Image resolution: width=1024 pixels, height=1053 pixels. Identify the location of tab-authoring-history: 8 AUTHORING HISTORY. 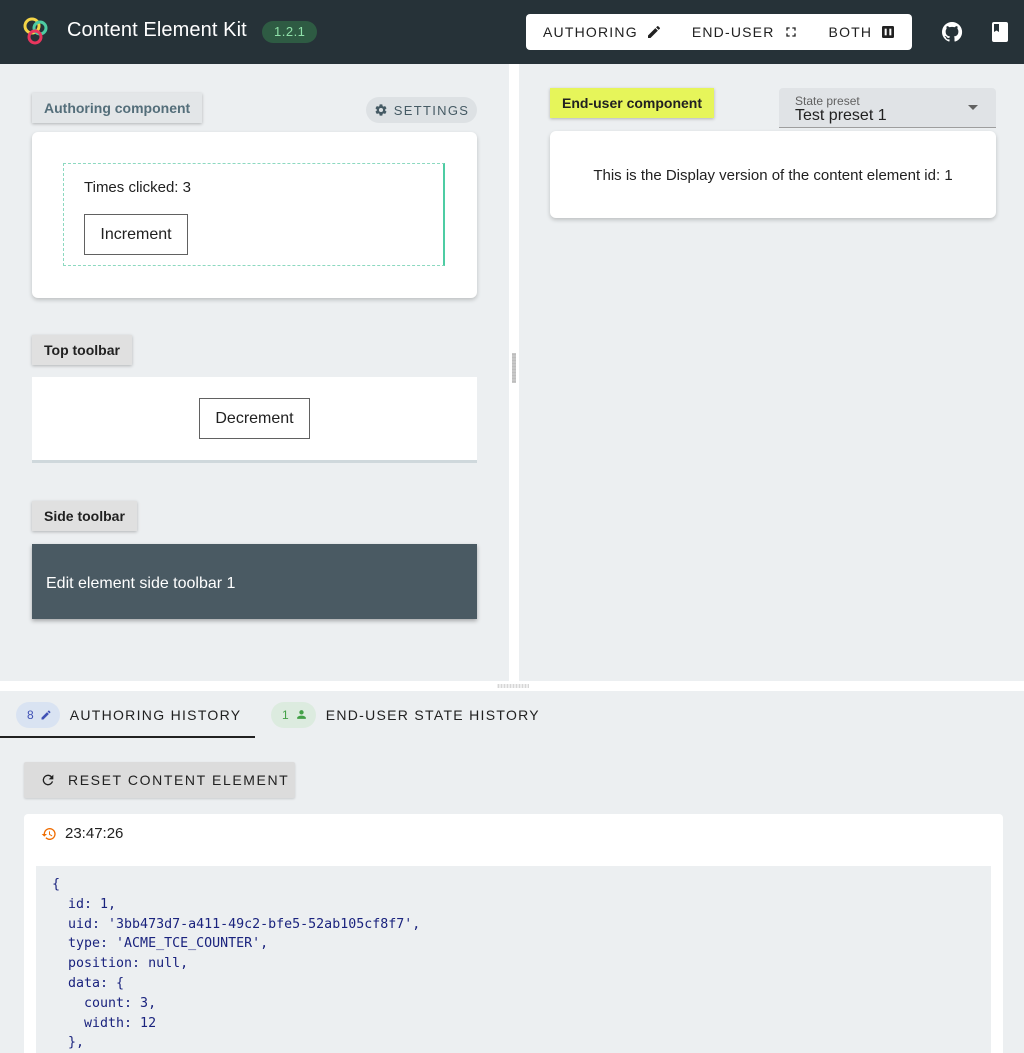
(128, 714).